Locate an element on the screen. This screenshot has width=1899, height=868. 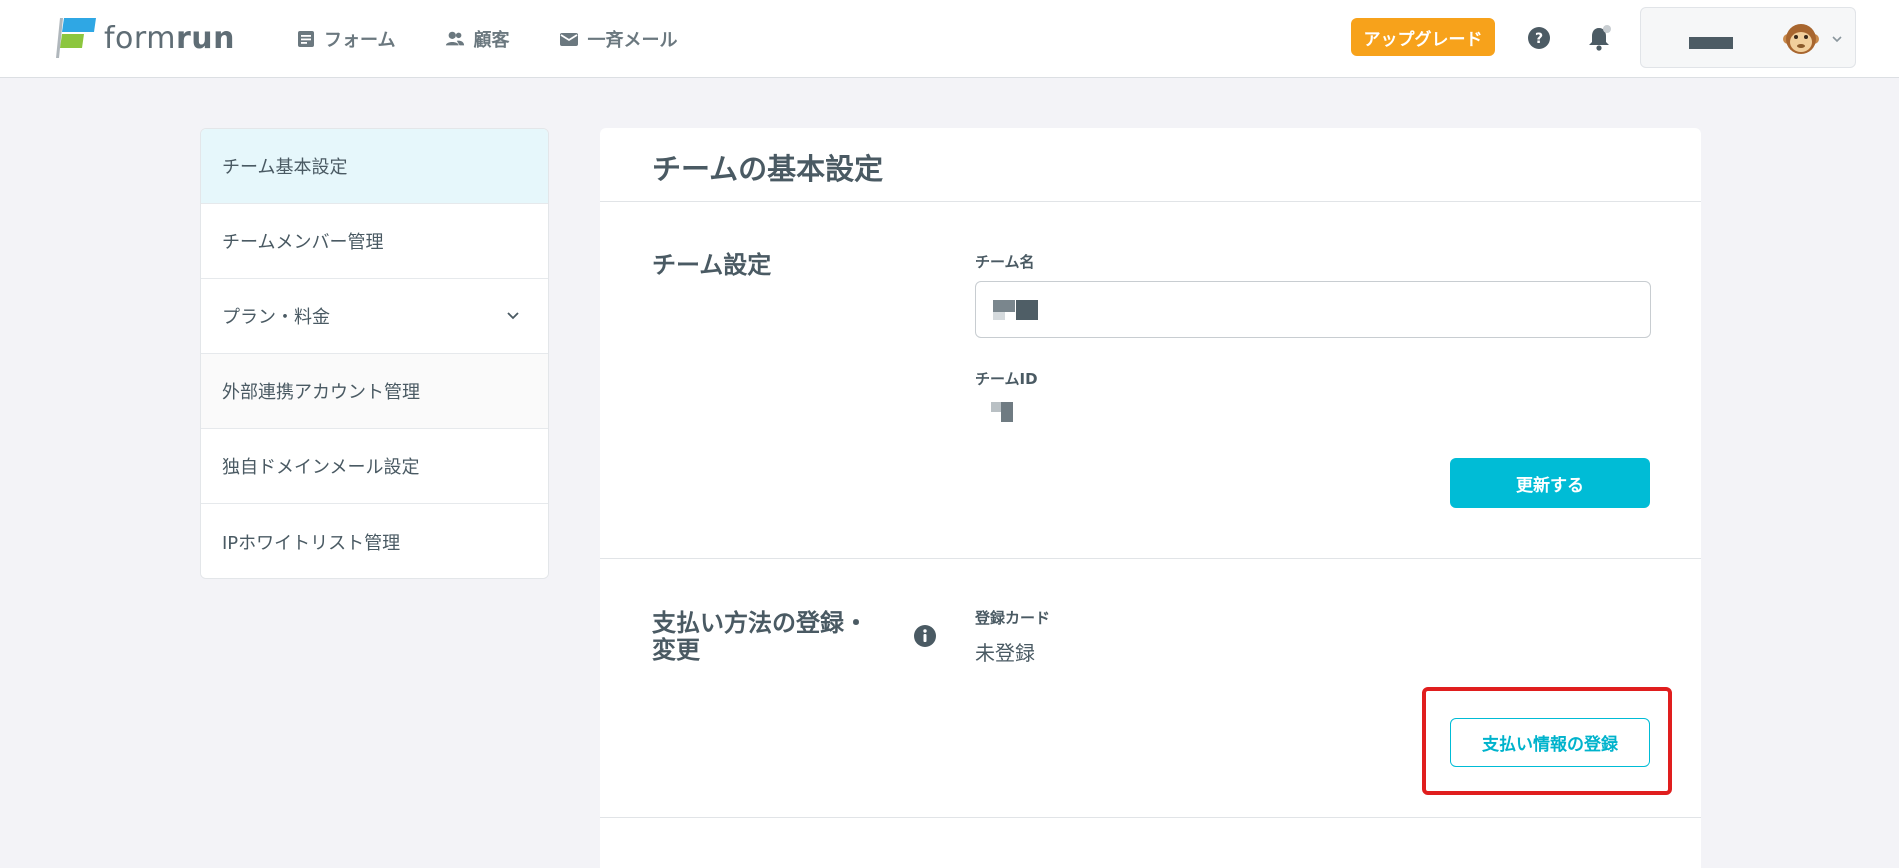
payment-heading-line2: 変更 is located at coordinates (676, 650).